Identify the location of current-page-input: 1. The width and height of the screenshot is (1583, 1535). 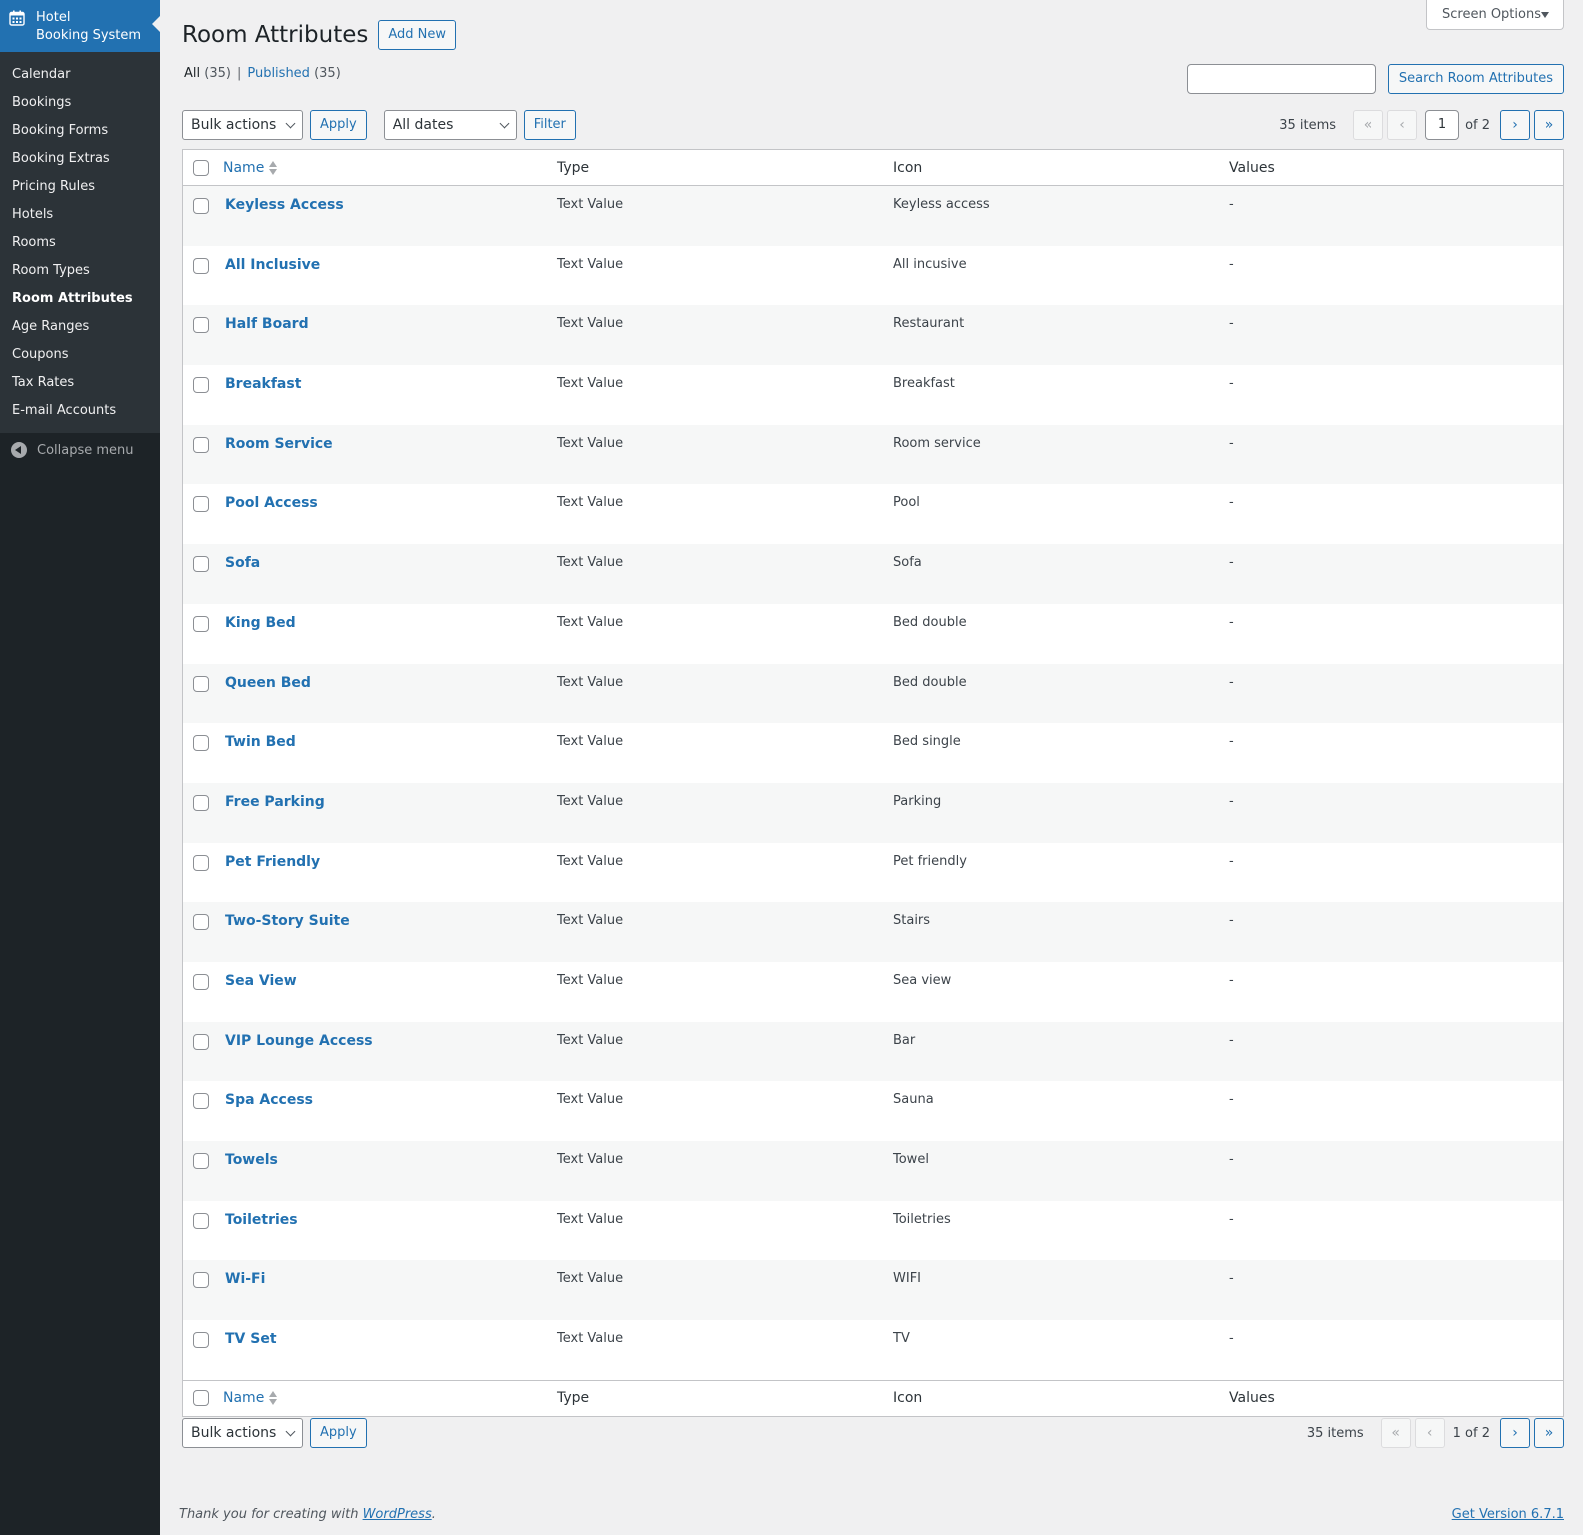
(1442, 125).